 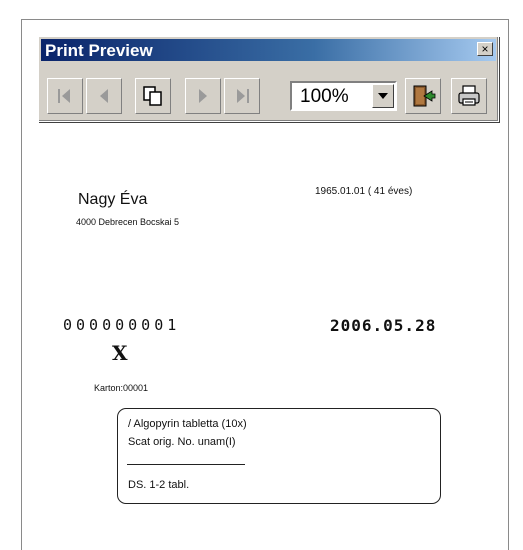 I want to click on patient-address: 4000 Debrecen Bocskai 5, so click(x=128, y=222).